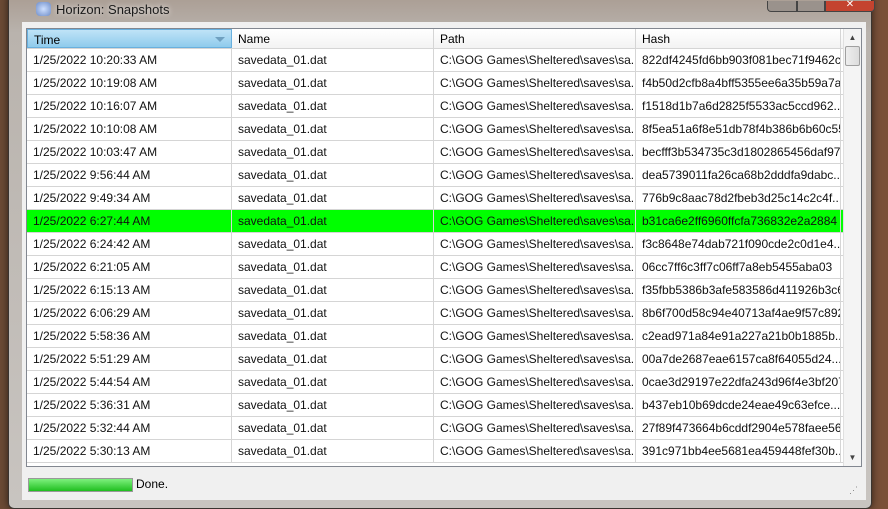 The width and height of the screenshot is (888, 509). I want to click on time-cell: 1/25/2022 5:58:36 AM, so click(129, 336).